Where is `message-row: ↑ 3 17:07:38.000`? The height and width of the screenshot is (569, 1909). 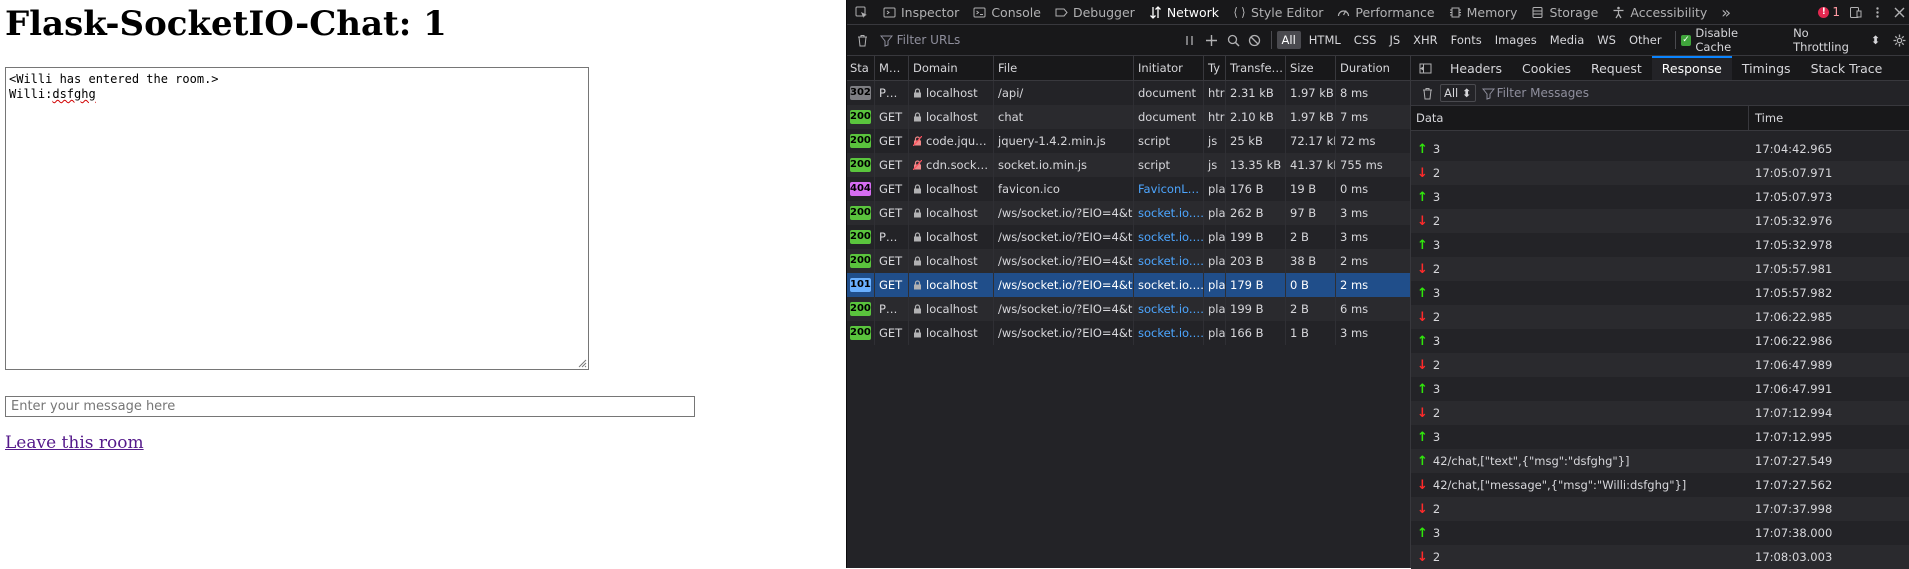 message-row: ↑ 3 17:07:38.000 is located at coordinates (1660, 533).